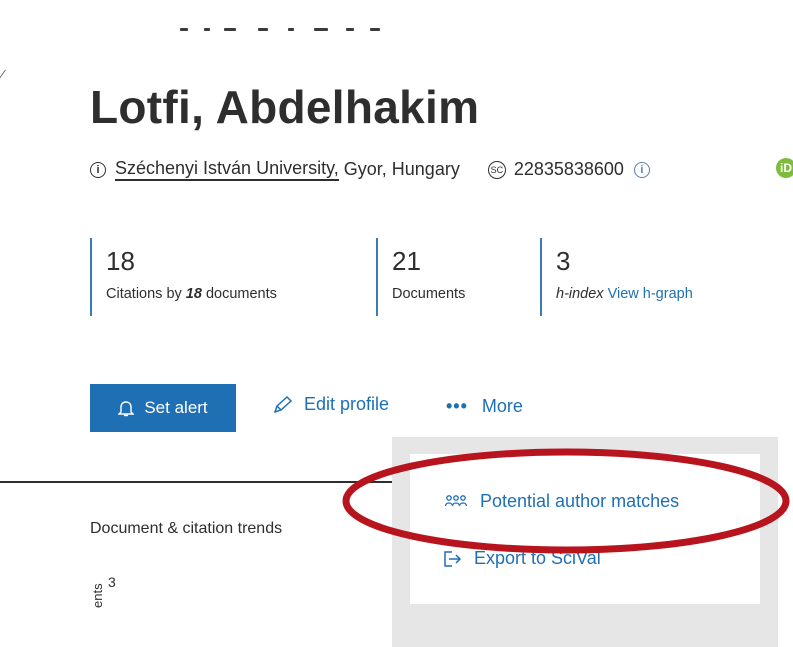 The height and width of the screenshot is (647, 793). I want to click on y-axis-tick: 3, so click(112, 582).